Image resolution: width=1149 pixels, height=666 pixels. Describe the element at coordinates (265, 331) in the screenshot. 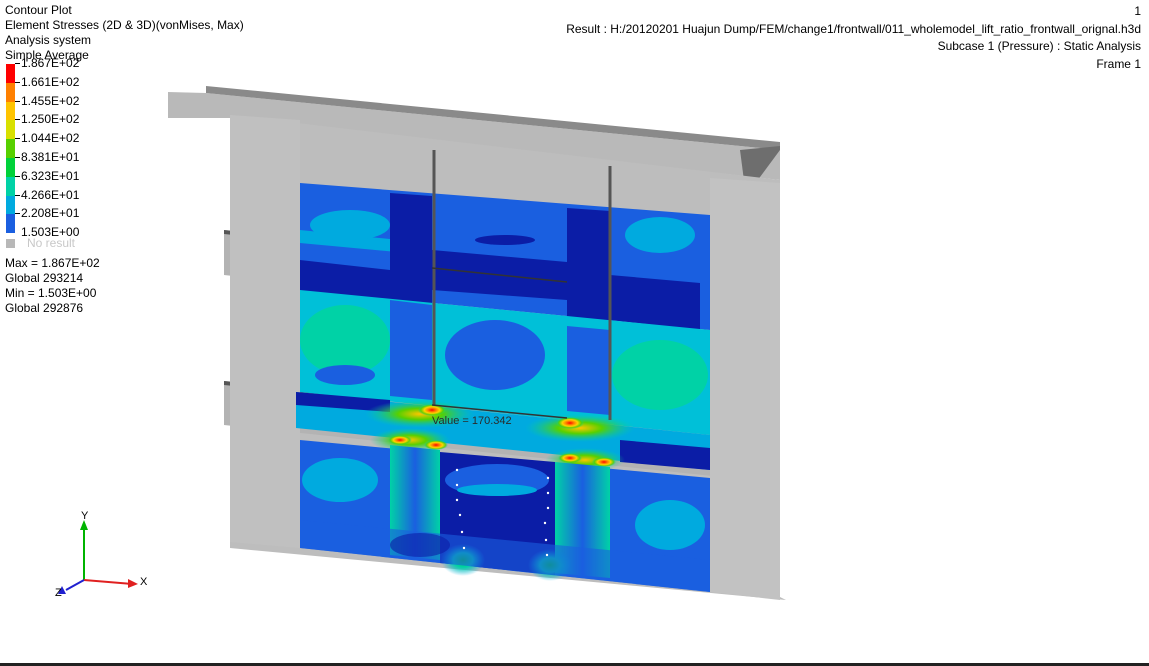

I see `left-flange` at that location.